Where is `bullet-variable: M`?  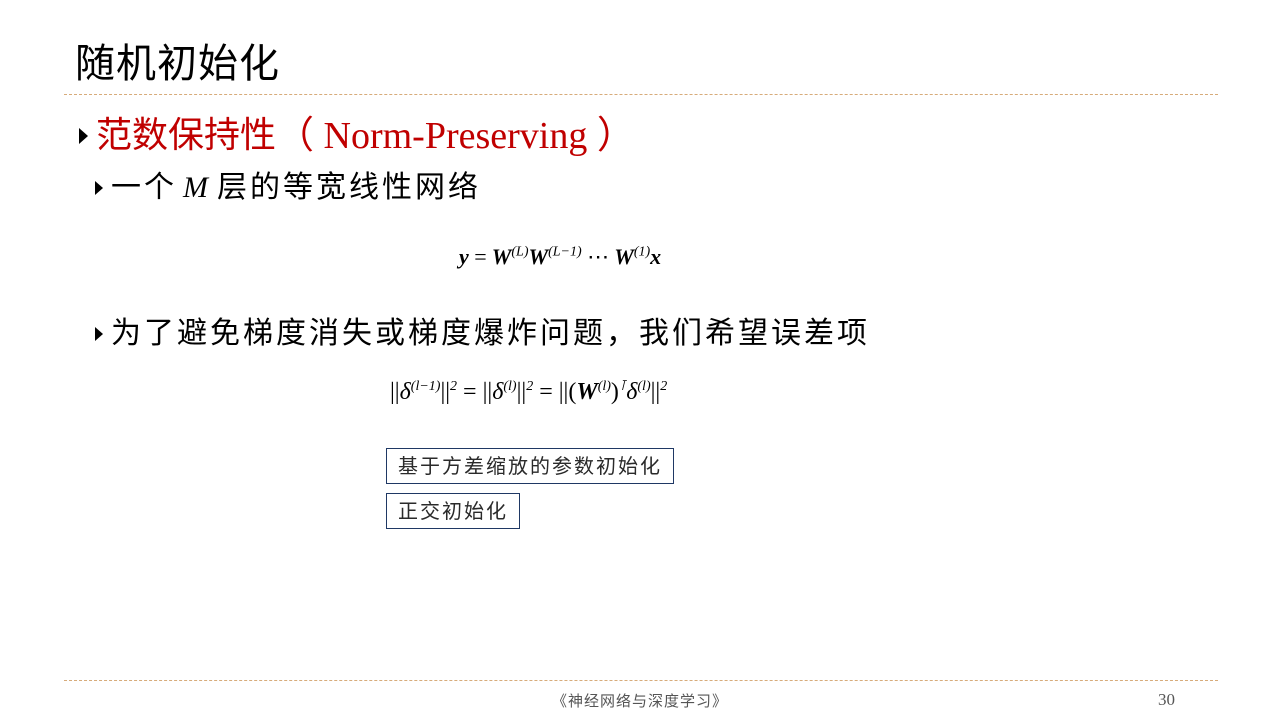 bullet-variable: M is located at coordinates (197, 187).